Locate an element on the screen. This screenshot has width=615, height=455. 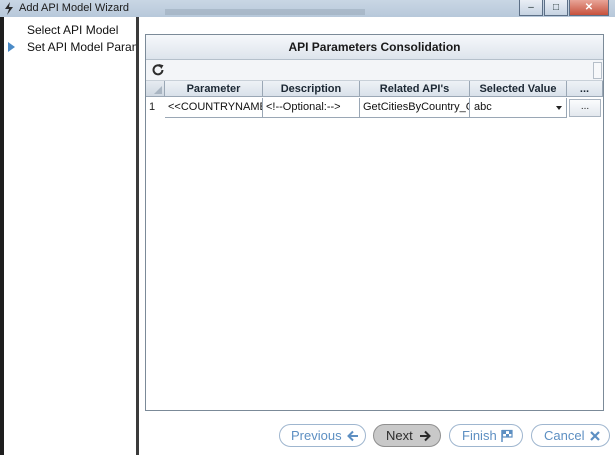
step-set-api-model-parameters: Set API Model Parameters is located at coordinates (70, 47).